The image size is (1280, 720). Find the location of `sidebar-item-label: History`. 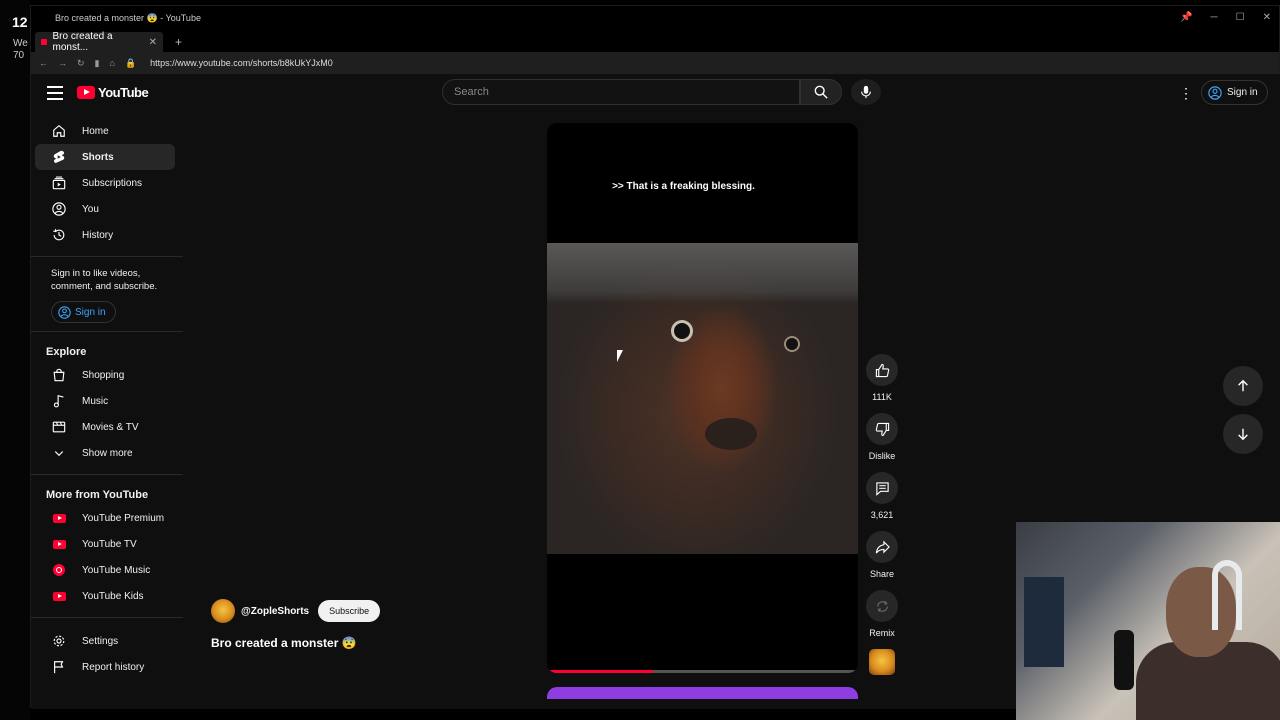

sidebar-item-label: History is located at coordinates (98, 235).